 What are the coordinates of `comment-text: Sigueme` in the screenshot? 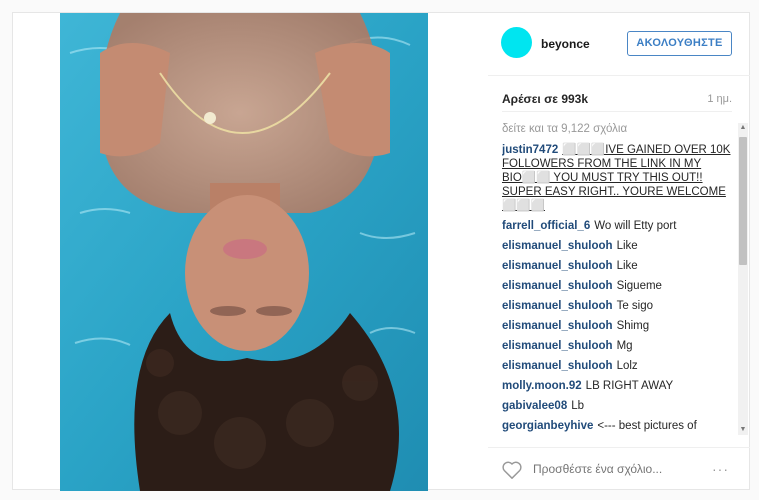 It's located at (639, 286).